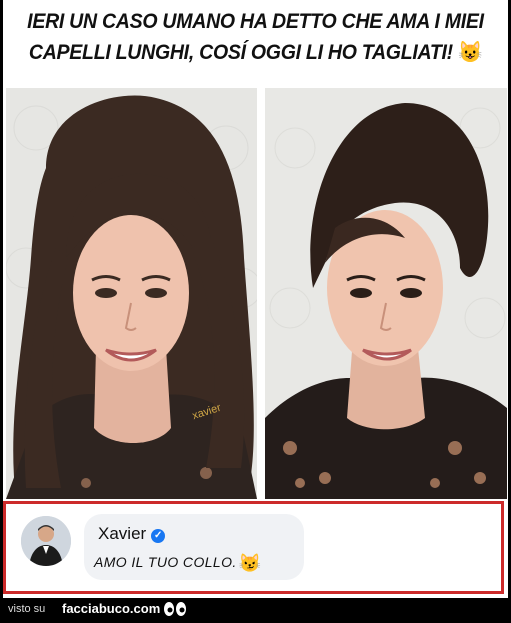 Image resolution: width=511 pixels, height=623 pixels. Describe the element at coordinates (255, 610) in the screenshot. I see `footer-bar: visto su facciabuco.com` at that location.